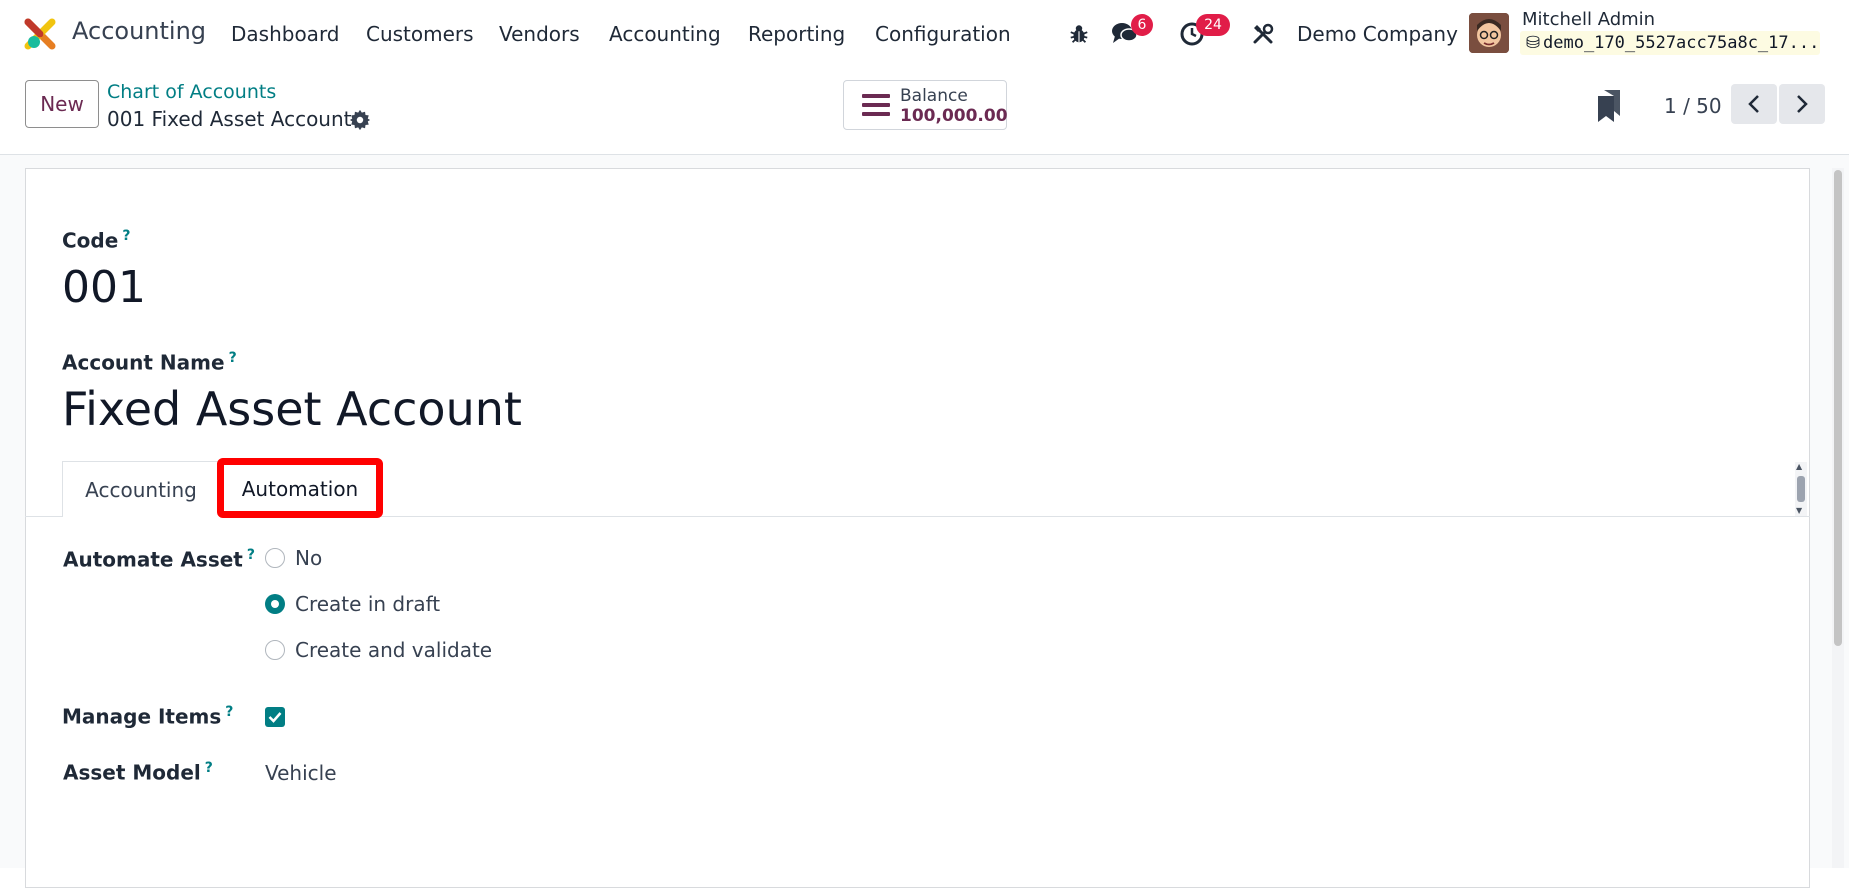 The height and width of the screenshot is (888, 1849). I want to click on radio-create-and-validate, so click(275, 650).